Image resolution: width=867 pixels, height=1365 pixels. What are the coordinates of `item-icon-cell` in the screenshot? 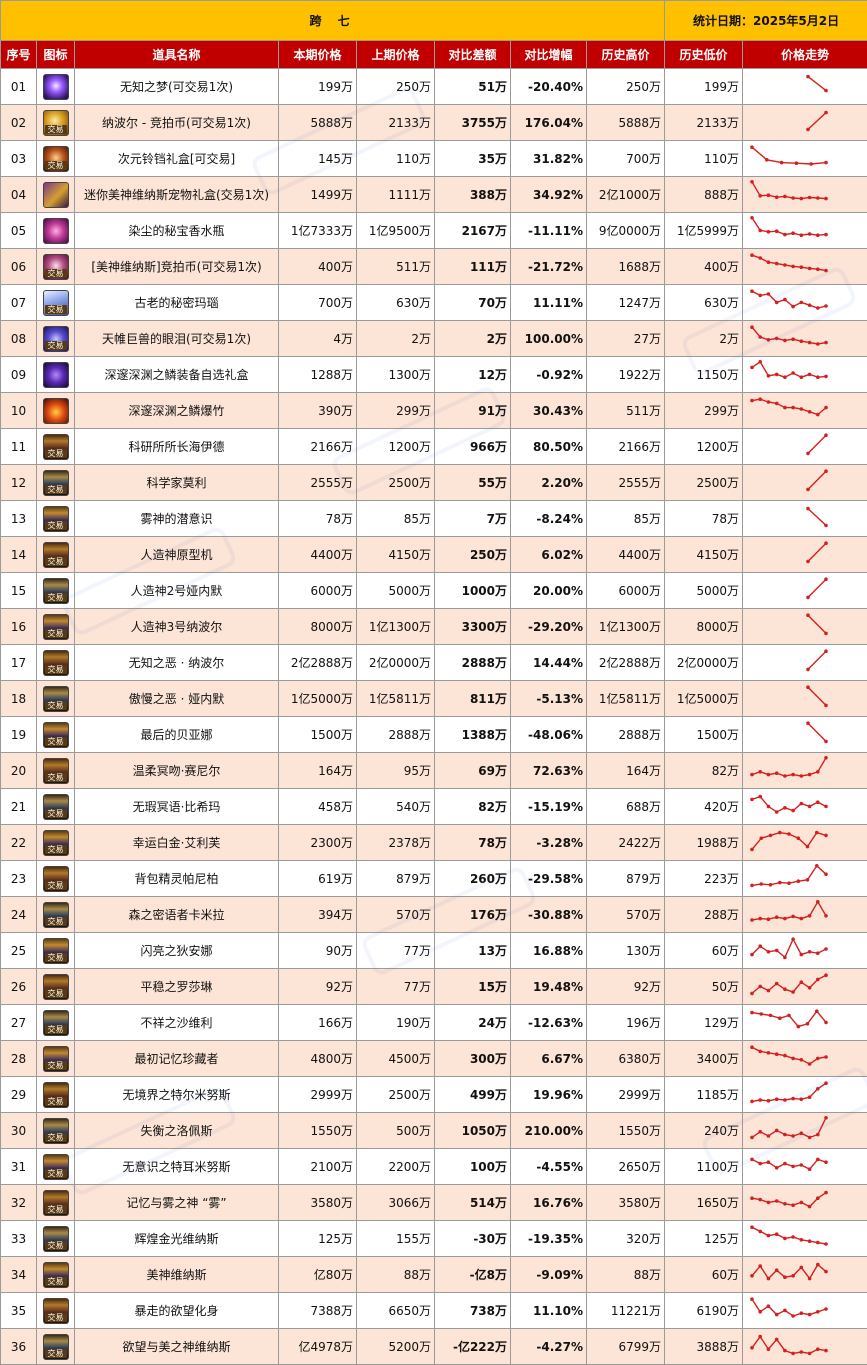 It's located at (56, 195).